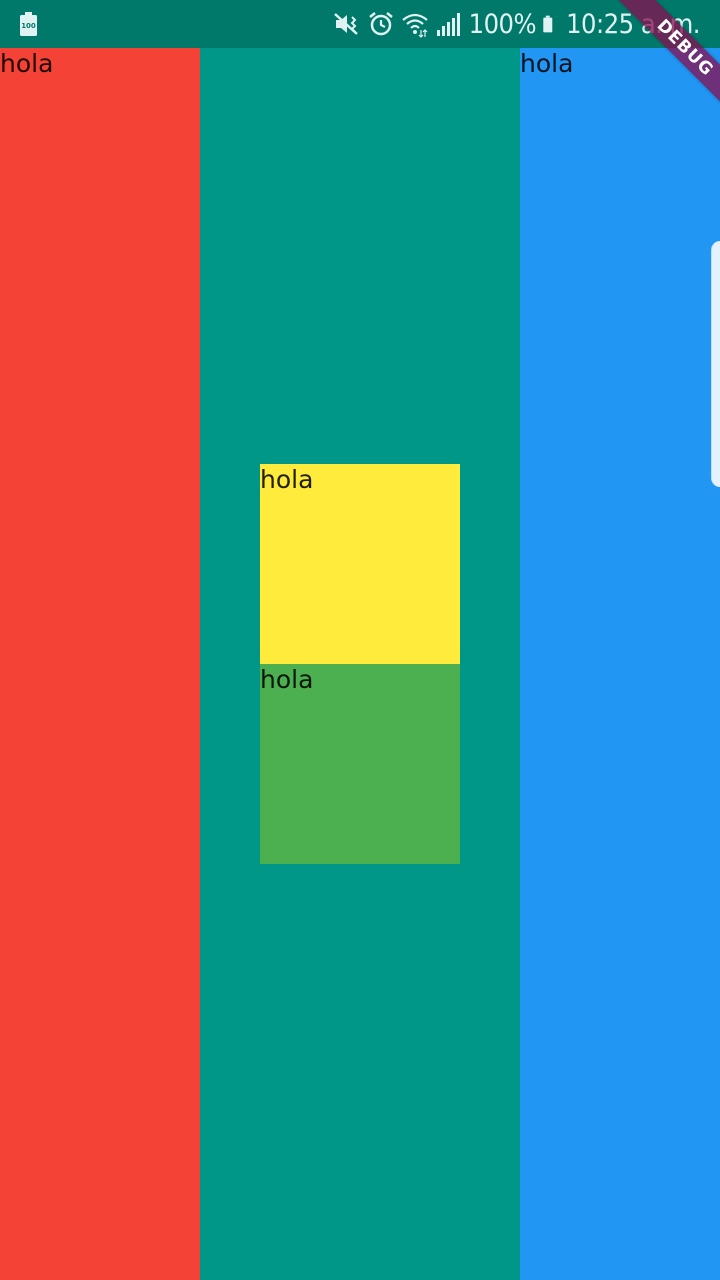  What do you see at coordinates (360, 24) in the screenshot?
I see `status-bar: 100 100% 10:25 a. m.` at bounding box center [360, 24].